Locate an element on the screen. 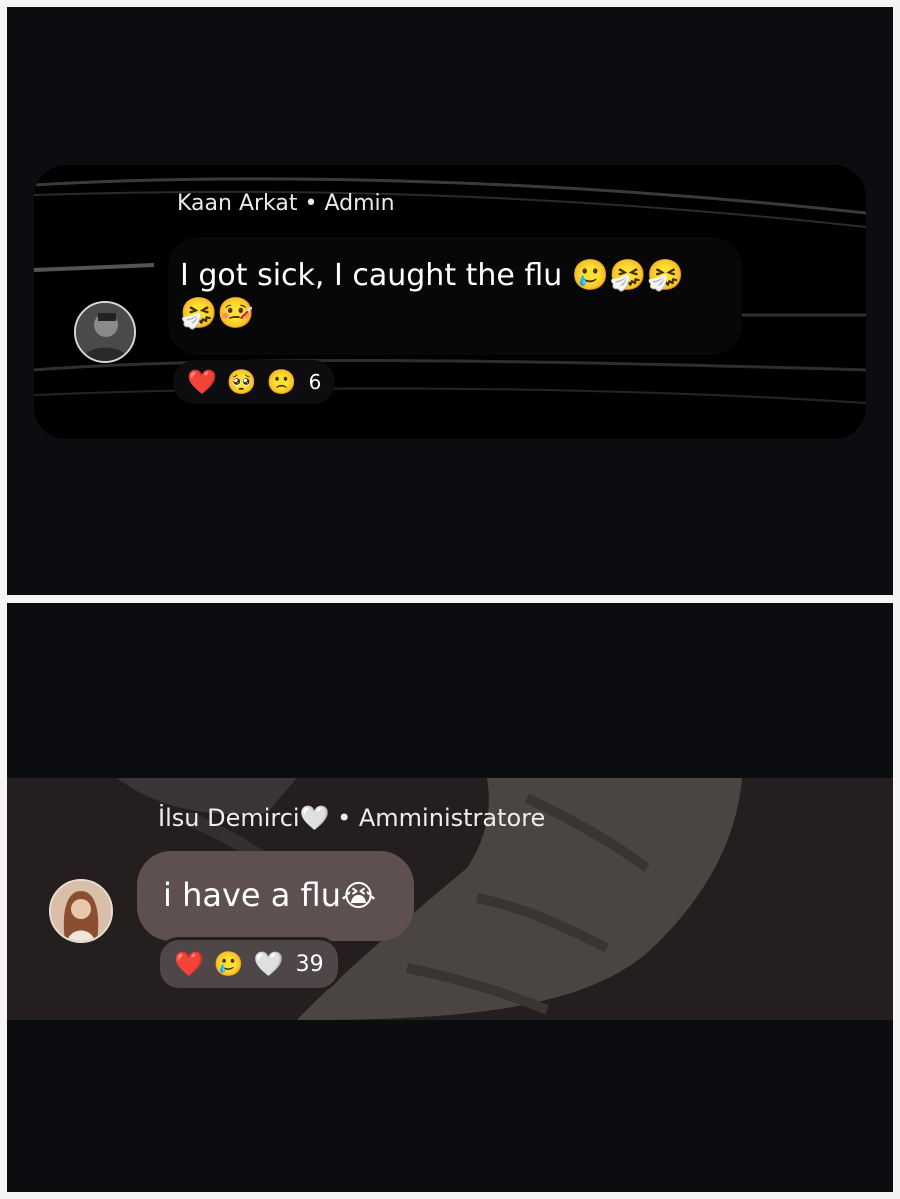 This screenshot has height=1199, width=900. message-text-container: i have a flu😭 is located at coordinates (269, 896).